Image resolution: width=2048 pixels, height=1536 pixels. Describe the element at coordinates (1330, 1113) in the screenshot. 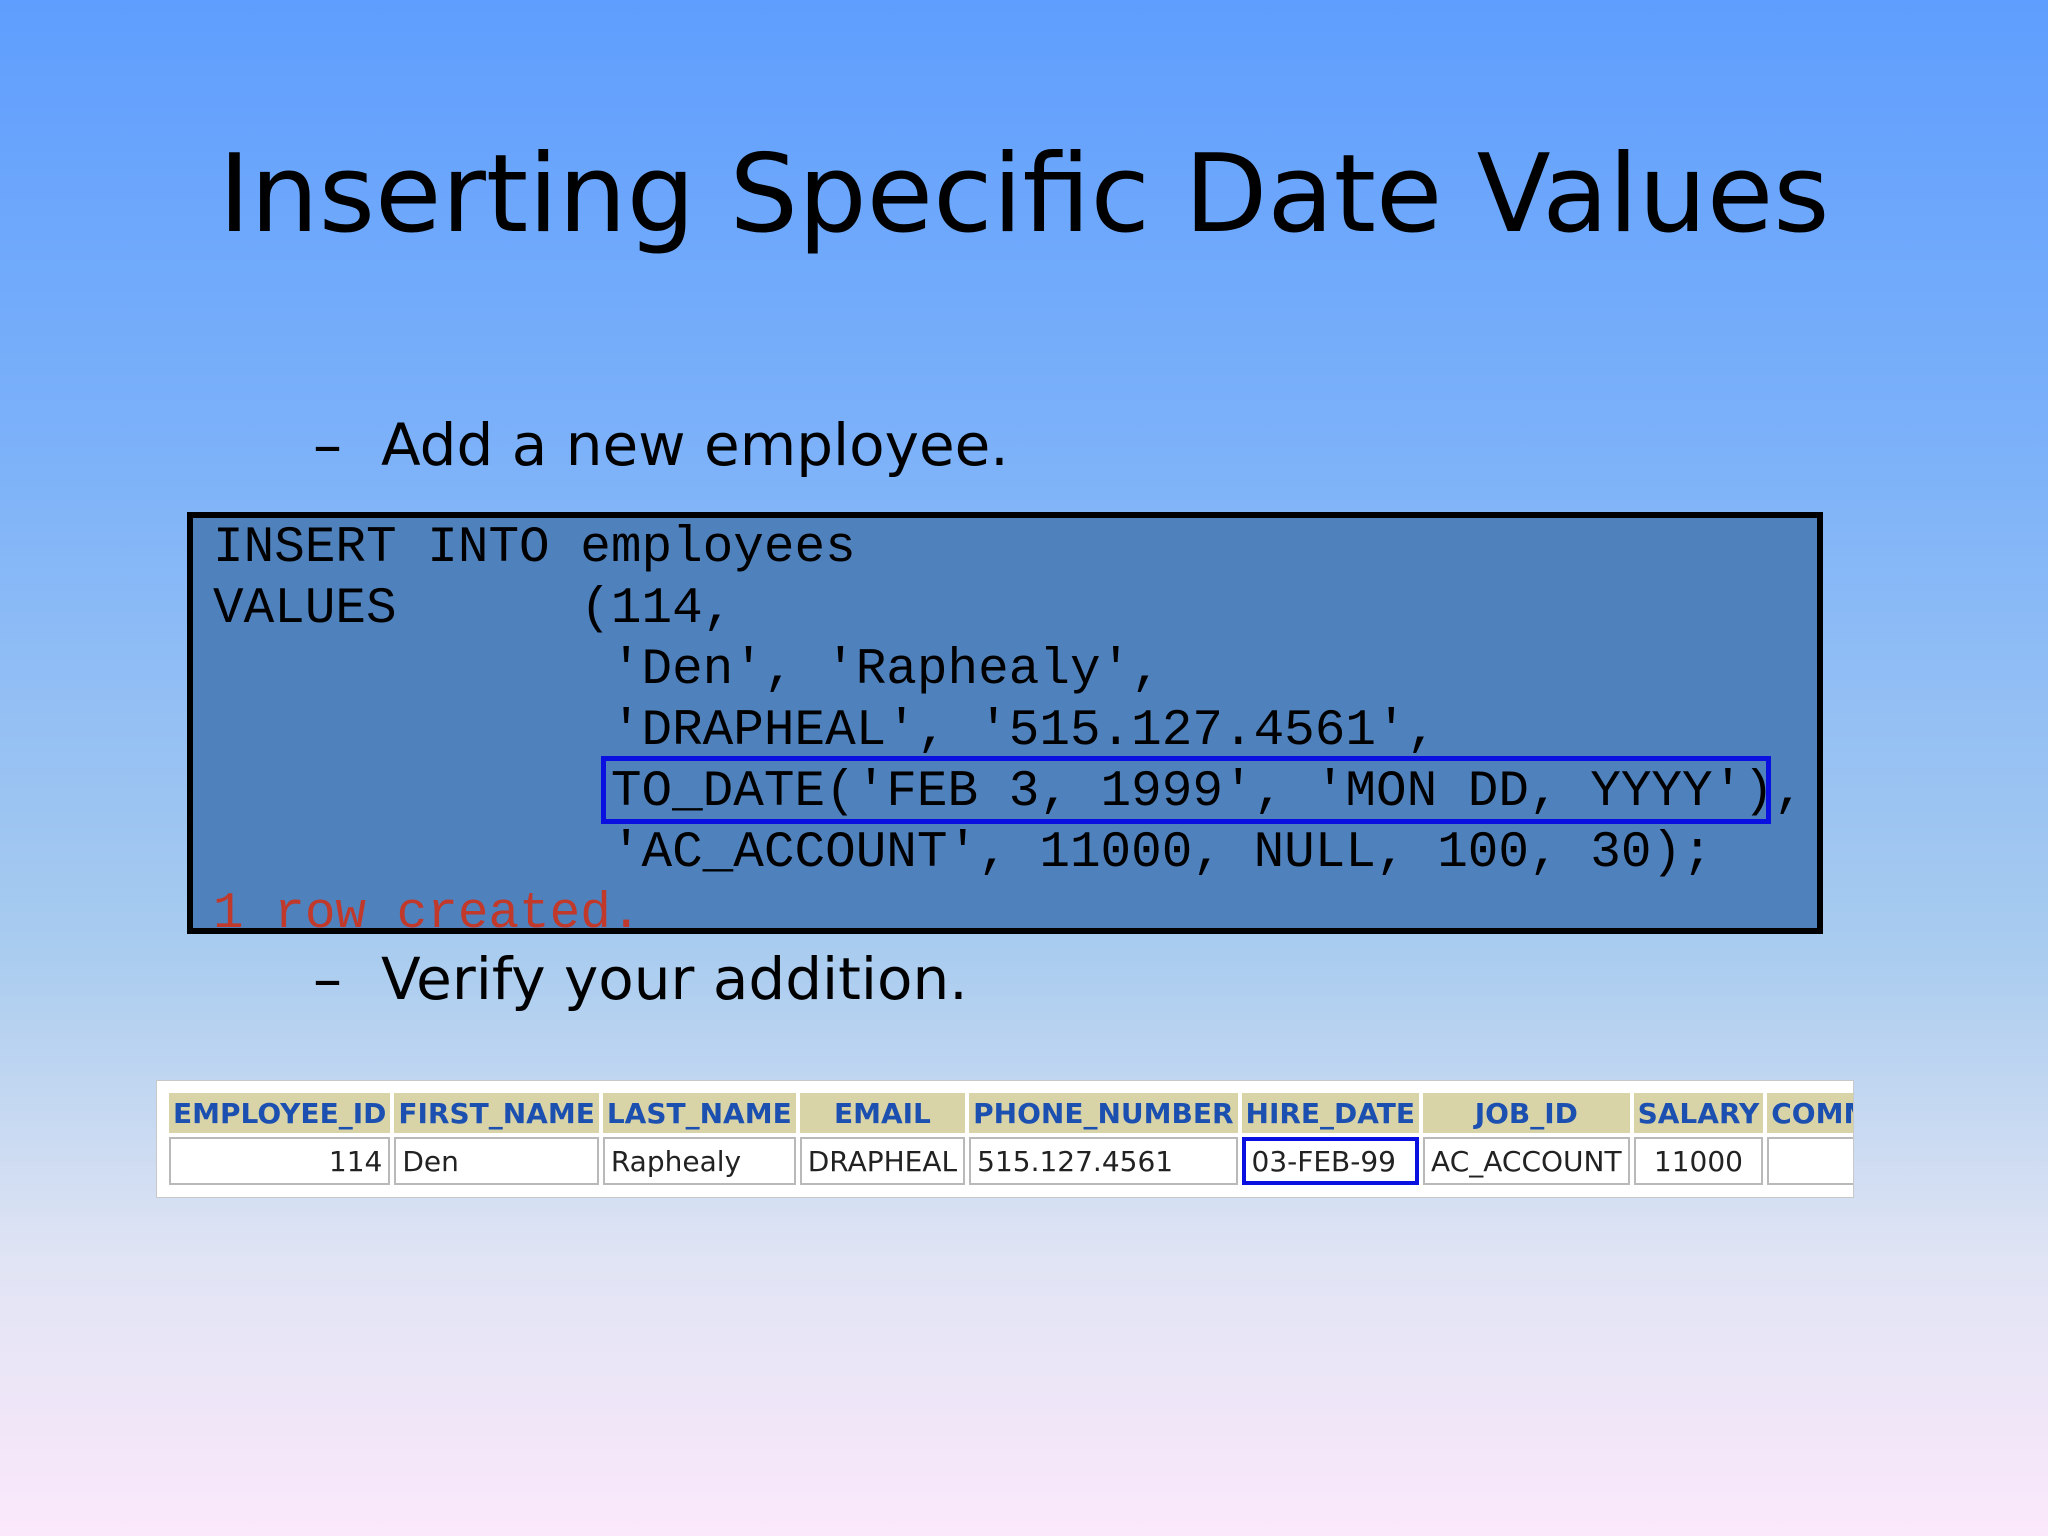

I see `column-header-hire-date: HIRE_DATE` at that location.